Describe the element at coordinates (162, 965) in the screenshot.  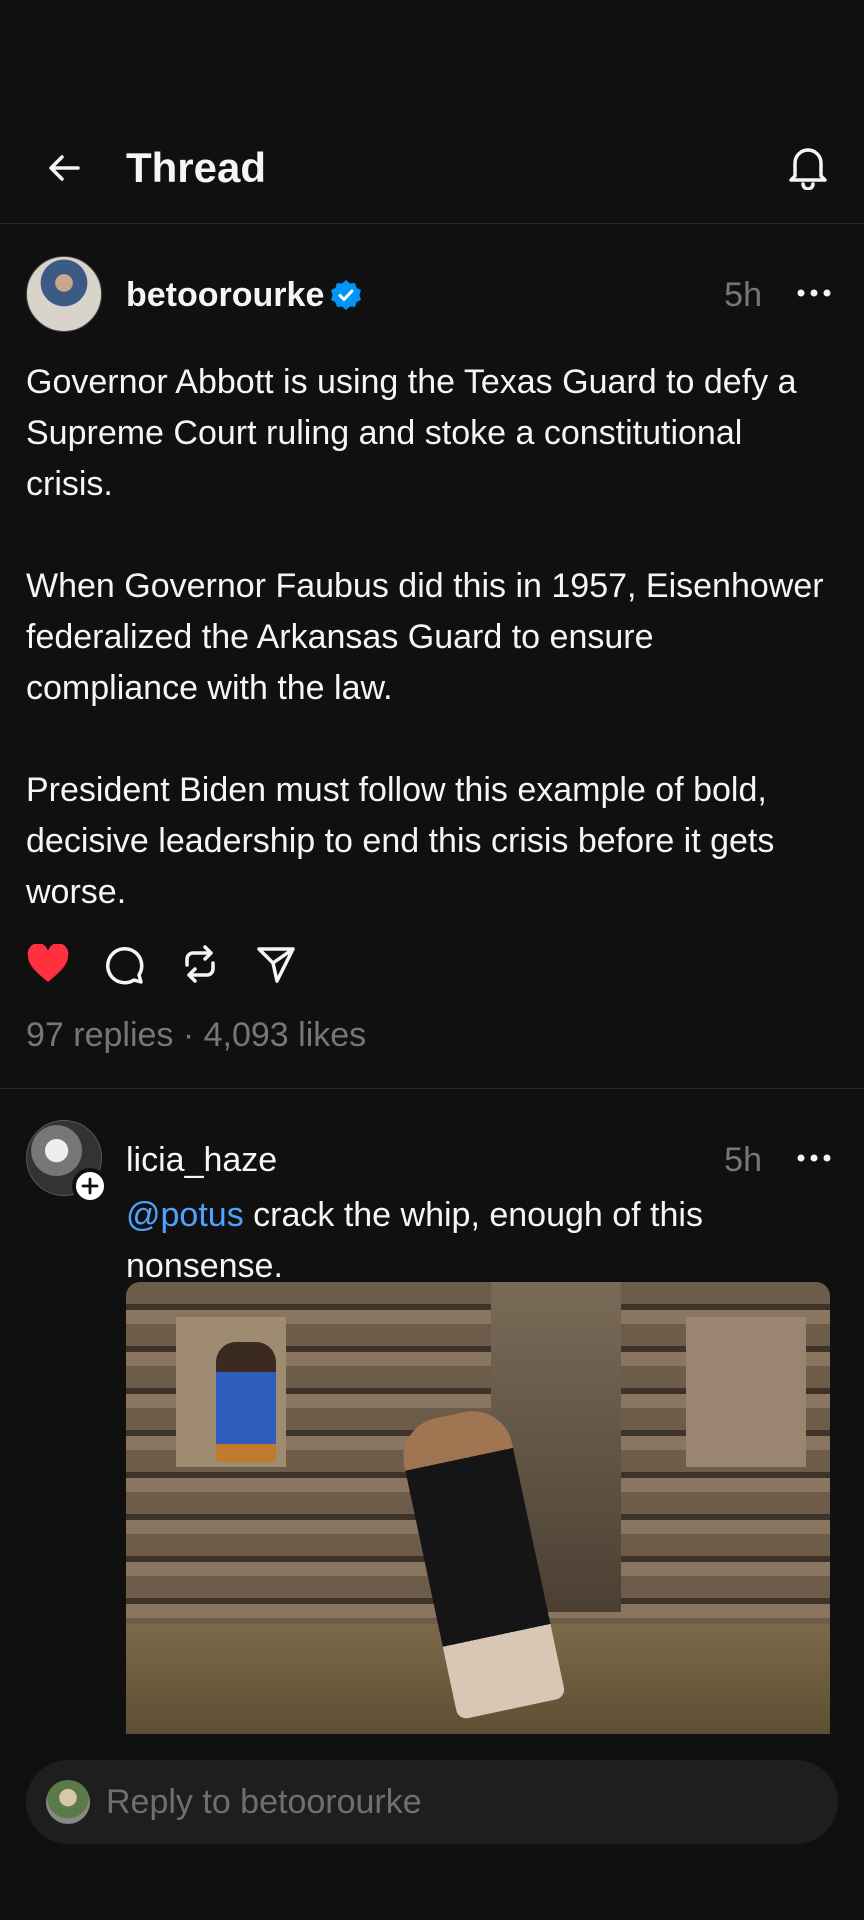
I see `post-actions` at that location.